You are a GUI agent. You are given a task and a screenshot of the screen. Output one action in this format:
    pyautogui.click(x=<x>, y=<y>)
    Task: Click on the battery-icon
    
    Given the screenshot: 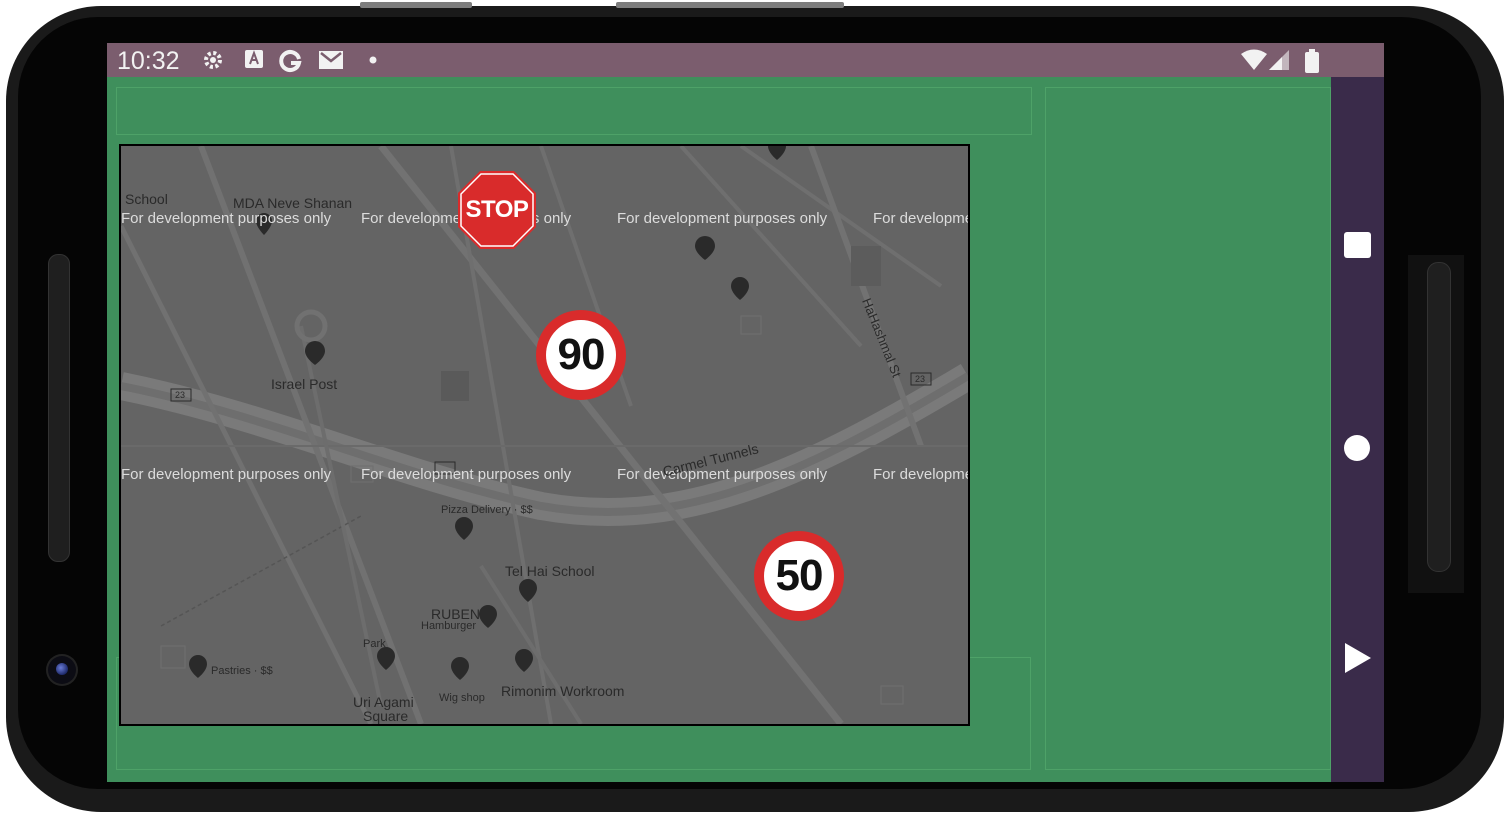 What is the action you would take?
    pyautogui.click(x=1312, y=61)
    